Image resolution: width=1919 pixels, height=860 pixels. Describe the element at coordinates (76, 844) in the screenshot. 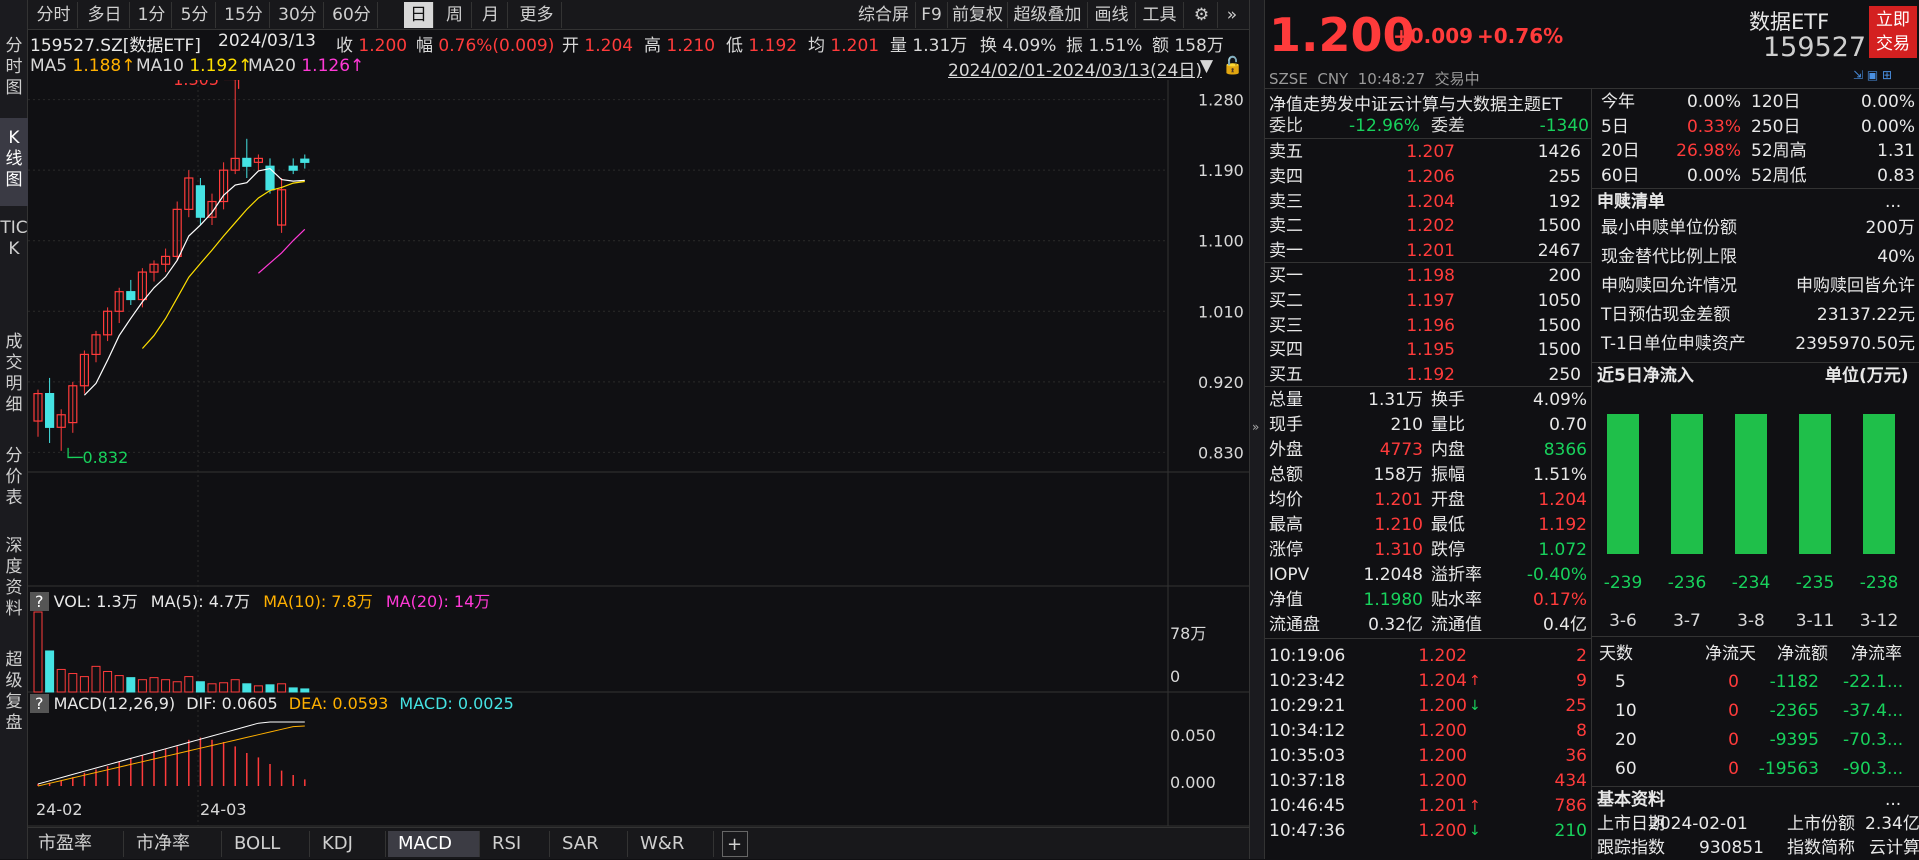

I see `tab-pe: 市盈率` at that location.